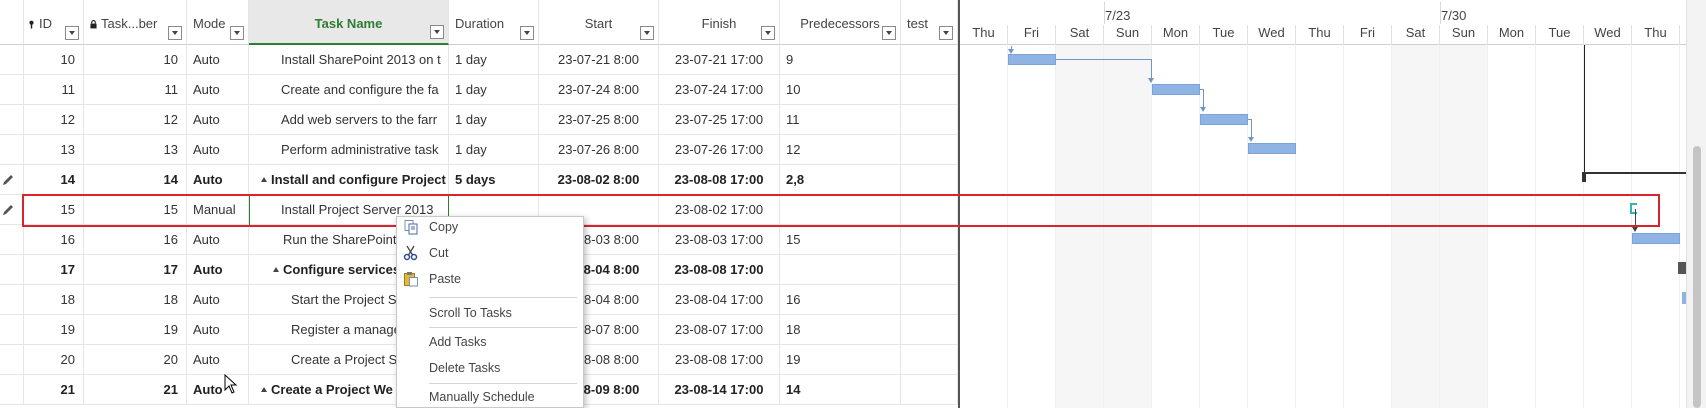 The width and height of the screenshot is (1706, 408). I want to click on column-header-finish: Finish, so click(719, 22).